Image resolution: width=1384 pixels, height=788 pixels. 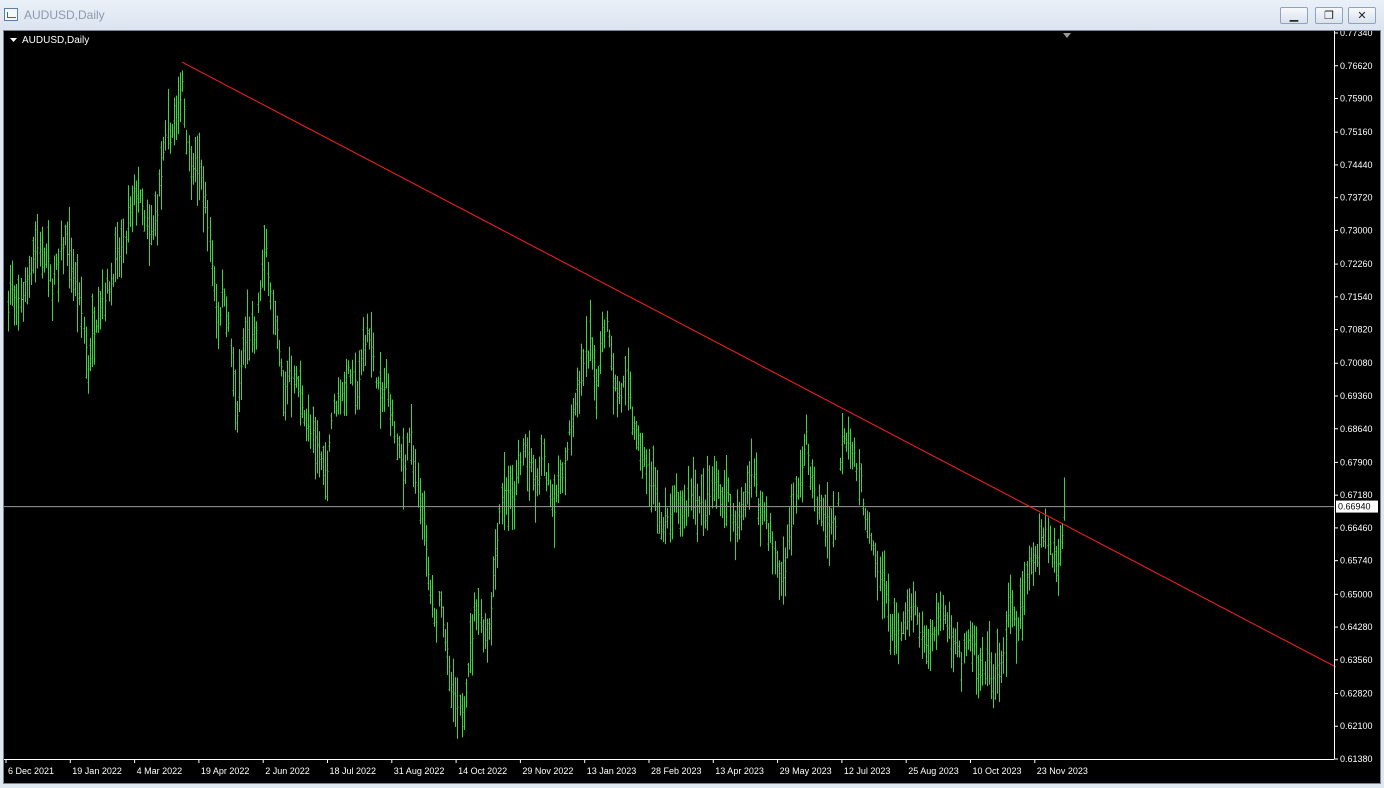 I want to click on price-tick-label: 0.67900, so click(x=1356, y=462).